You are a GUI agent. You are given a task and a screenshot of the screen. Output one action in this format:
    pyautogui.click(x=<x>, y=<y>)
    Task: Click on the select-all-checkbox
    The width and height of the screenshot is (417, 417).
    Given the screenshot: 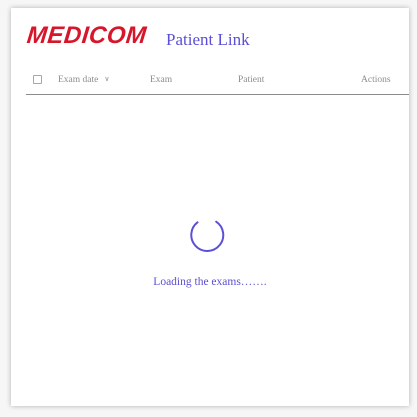 What is the action you would take?
    pyautogui.click(x=37, y=79)
    